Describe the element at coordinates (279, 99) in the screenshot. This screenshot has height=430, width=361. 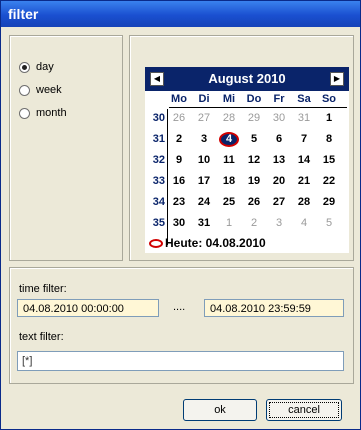
I see `weekday-header: Fr` at that location.